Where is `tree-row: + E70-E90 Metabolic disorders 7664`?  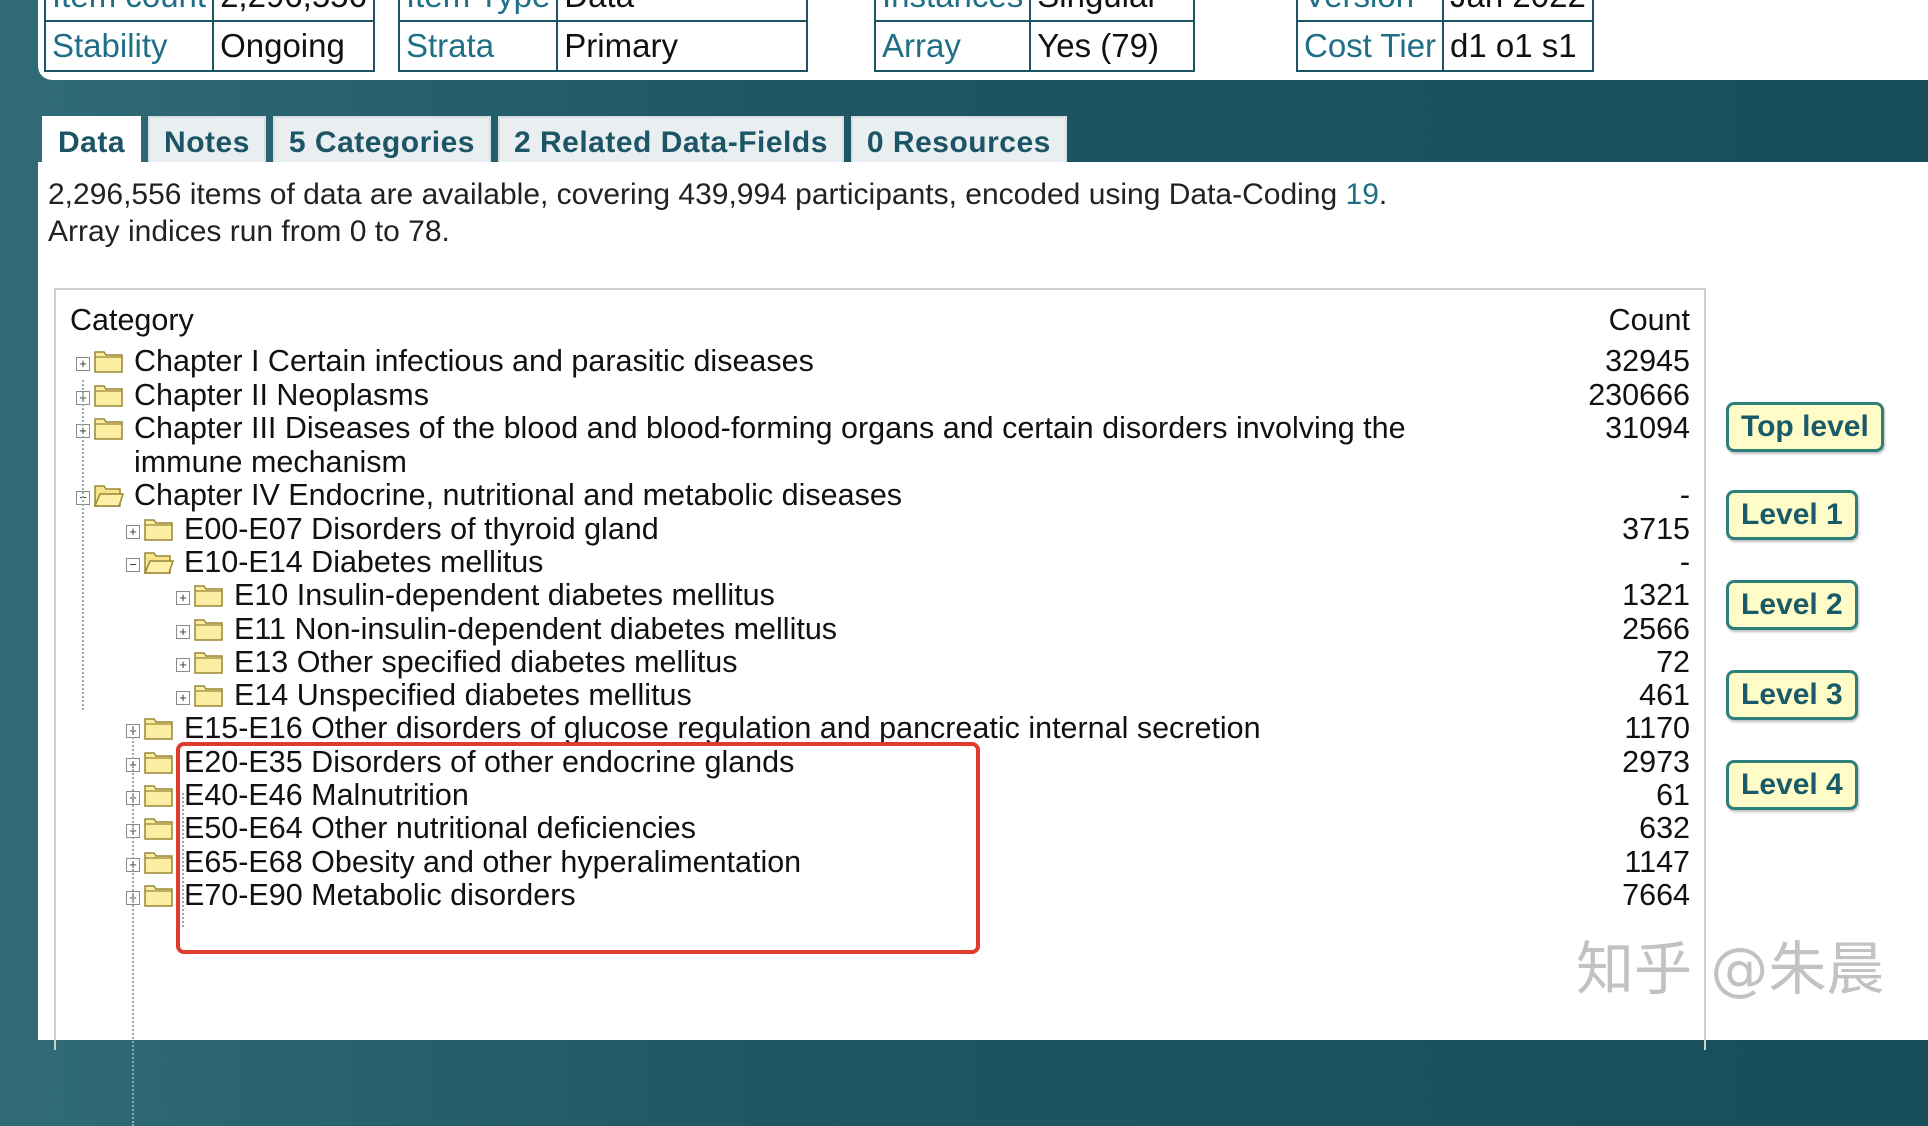
tree-row: + E70-E90 Metabolic disorders 7664 is located at coordinates (880, 895).